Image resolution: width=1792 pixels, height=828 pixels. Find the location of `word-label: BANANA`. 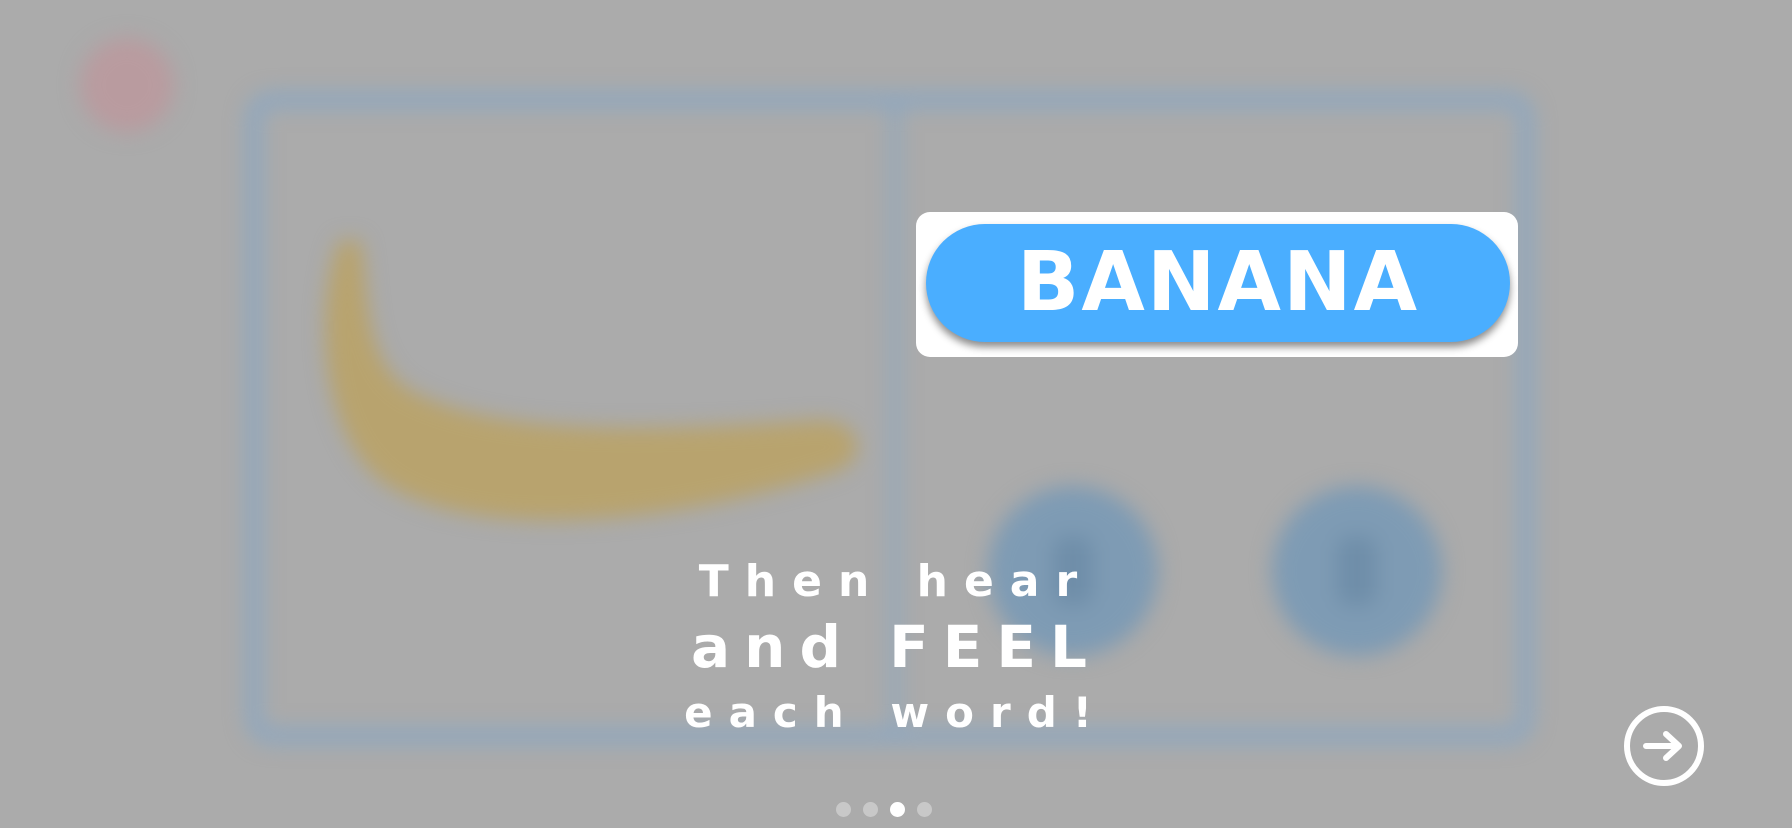

word-label: BANANA is located at coordinates (1218, 282).